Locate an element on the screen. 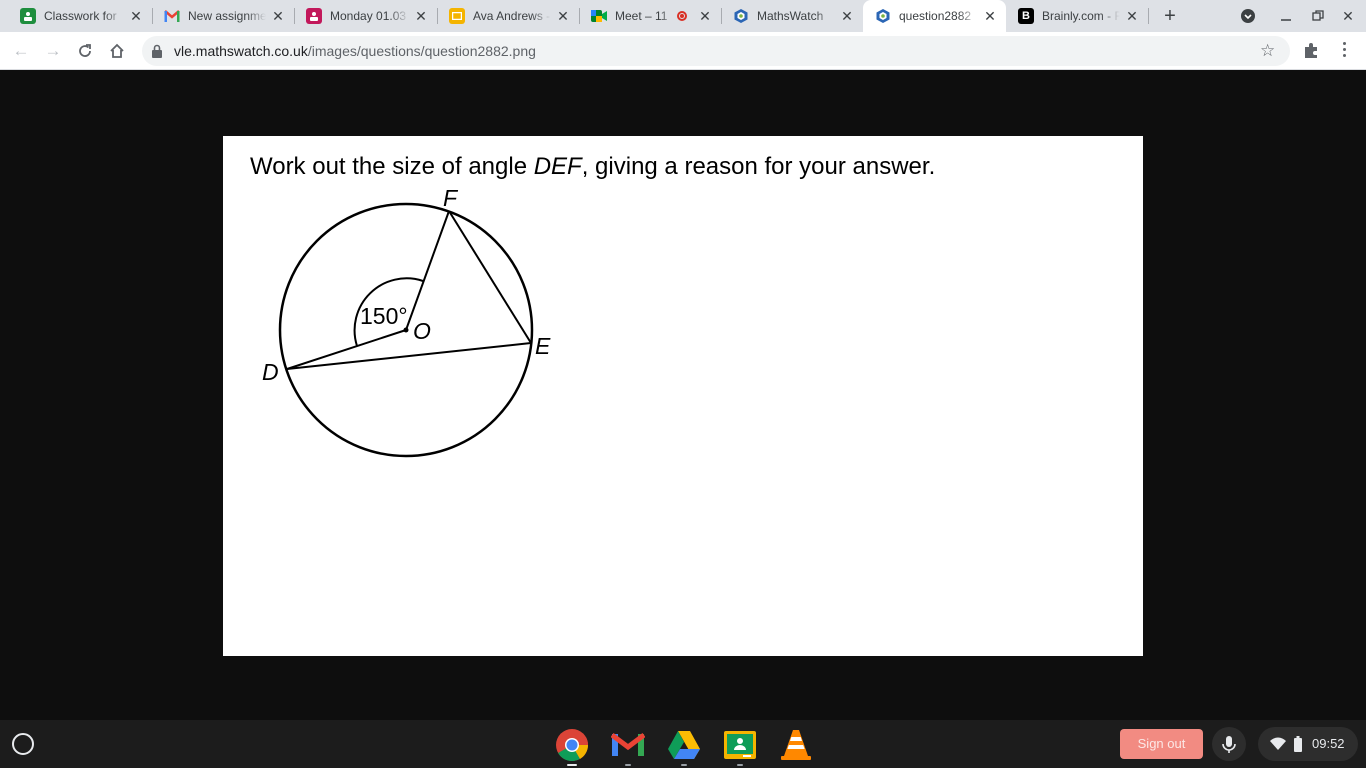 The height and width of the screenshot is (768, 1366). close-window-icon: ✕ is located at coordinates (1348, 16).